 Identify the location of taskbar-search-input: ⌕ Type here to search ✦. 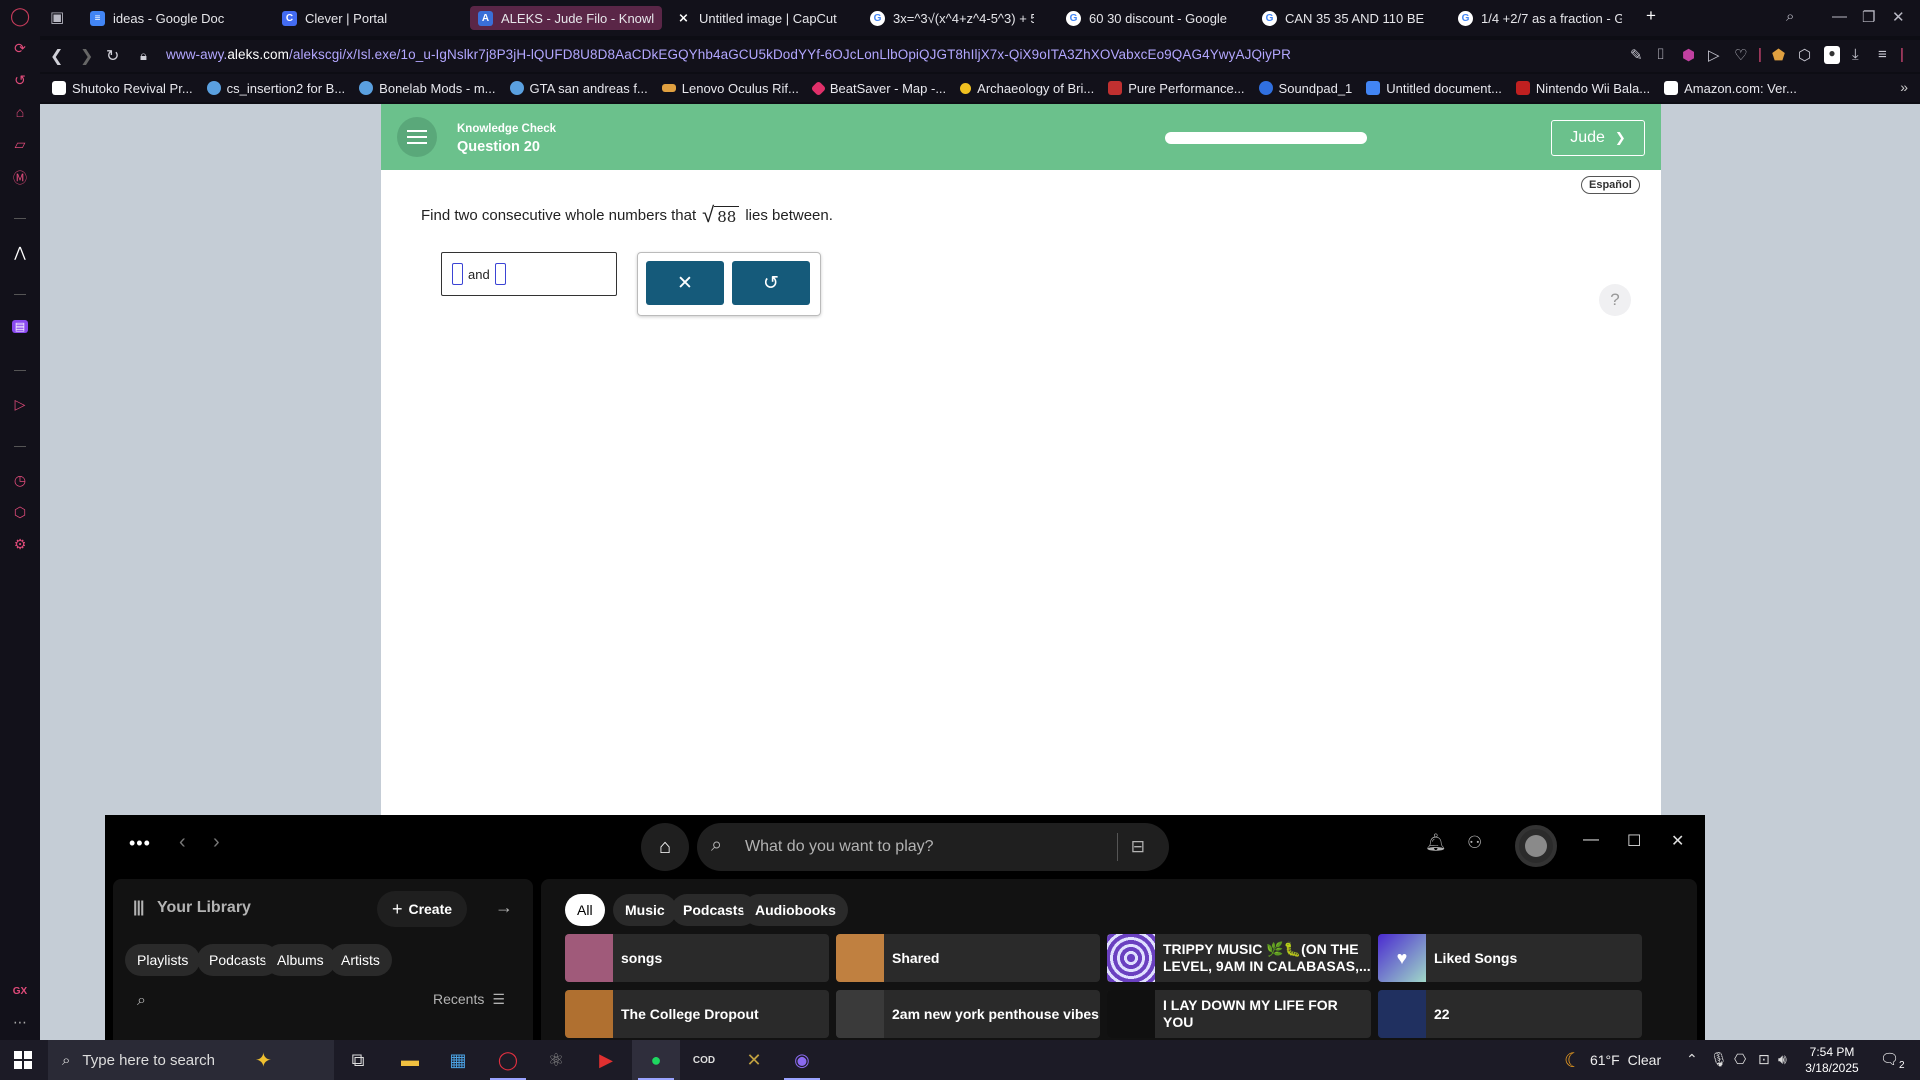
(191, 1060).